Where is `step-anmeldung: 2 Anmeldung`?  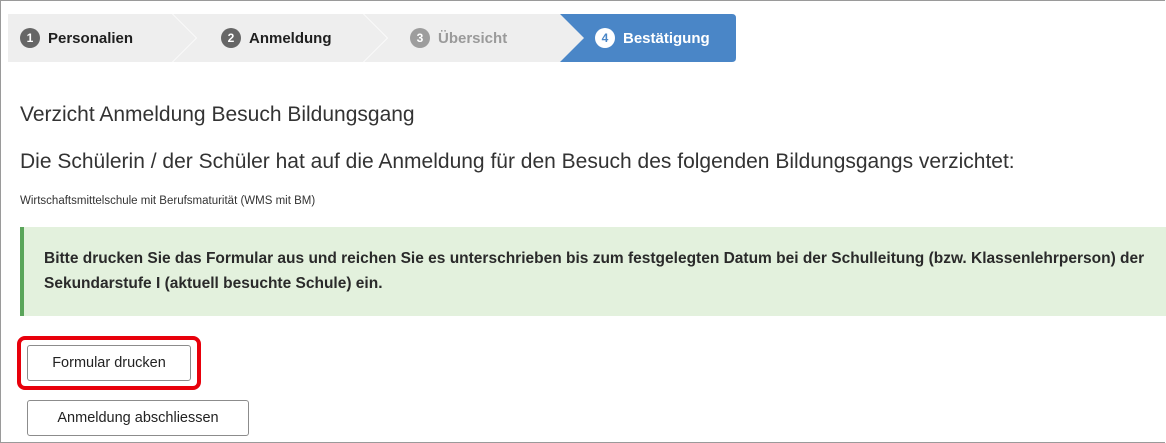 step-anmeldung: 2 Anmeldung is located at coordinates (280, 38).